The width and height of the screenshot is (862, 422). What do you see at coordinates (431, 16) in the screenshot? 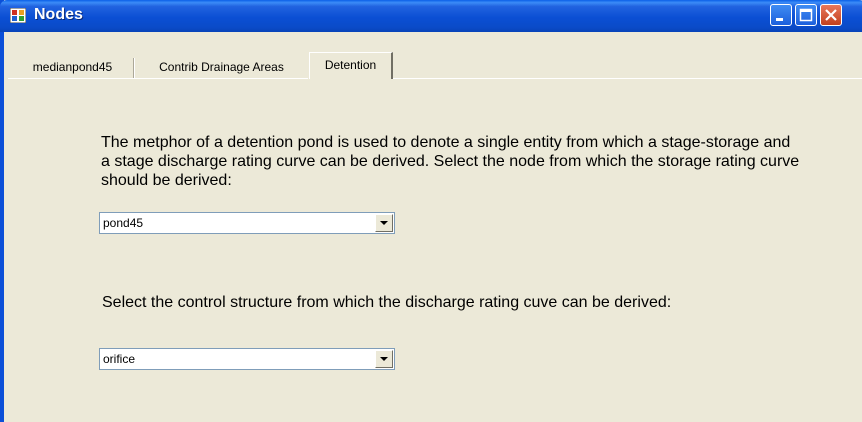
I see `title-bar: Nodes` at bounding box center [431, 16].